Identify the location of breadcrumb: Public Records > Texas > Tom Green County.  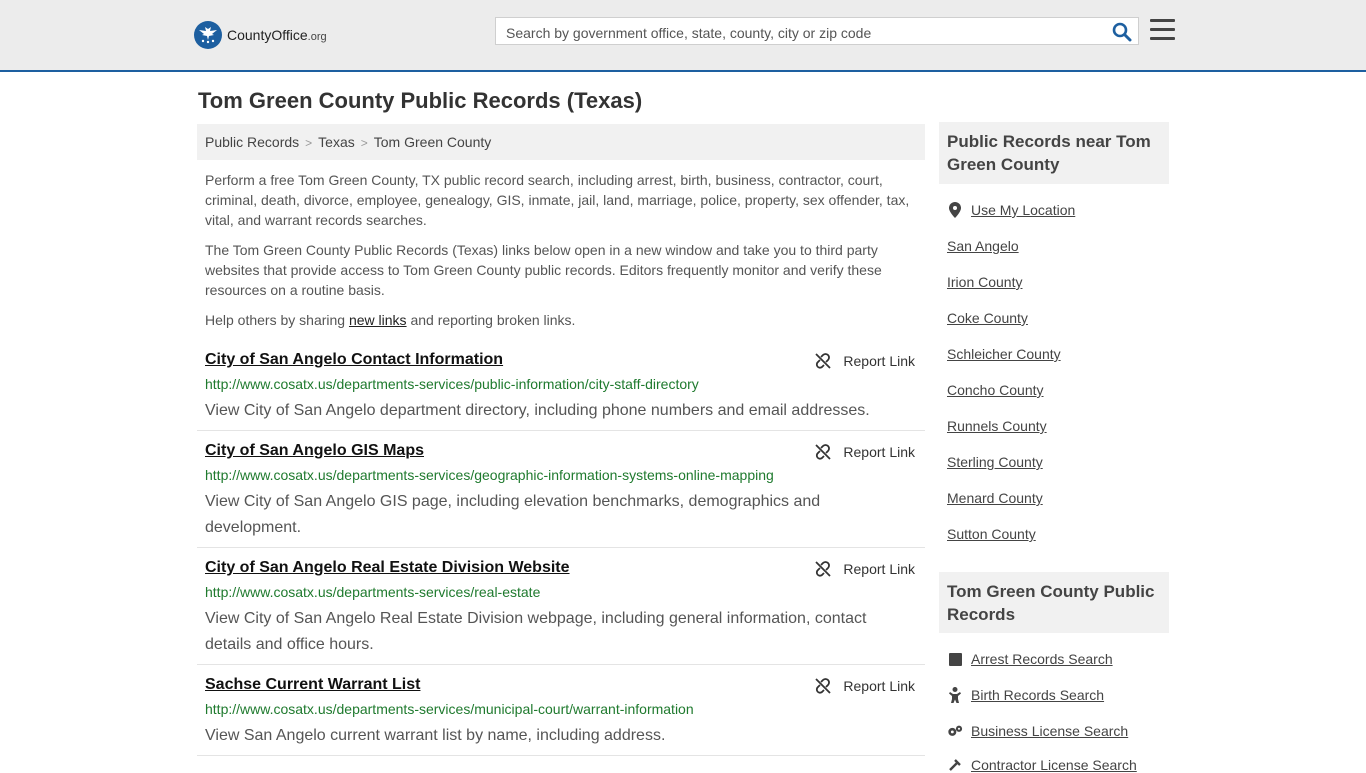
(561, 142).